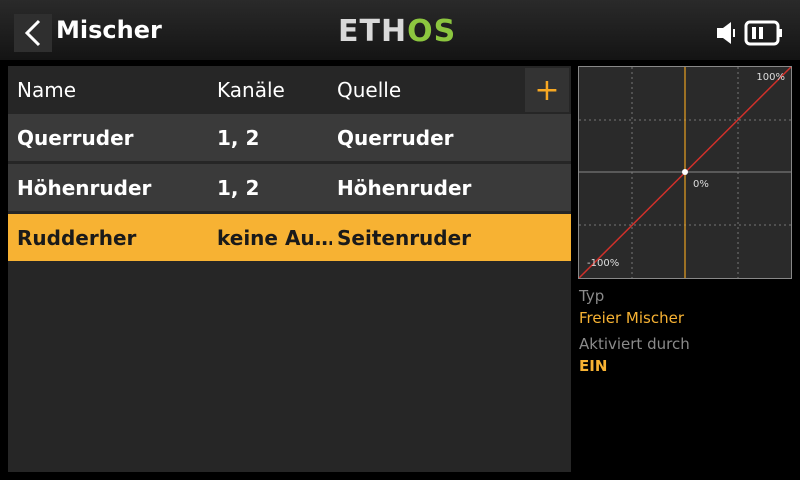 The width and height of the screenshot is (800, 480). Describe the element at coordinates (593, 366) in the screenshot. I see `activated-value: EIN` at that location.